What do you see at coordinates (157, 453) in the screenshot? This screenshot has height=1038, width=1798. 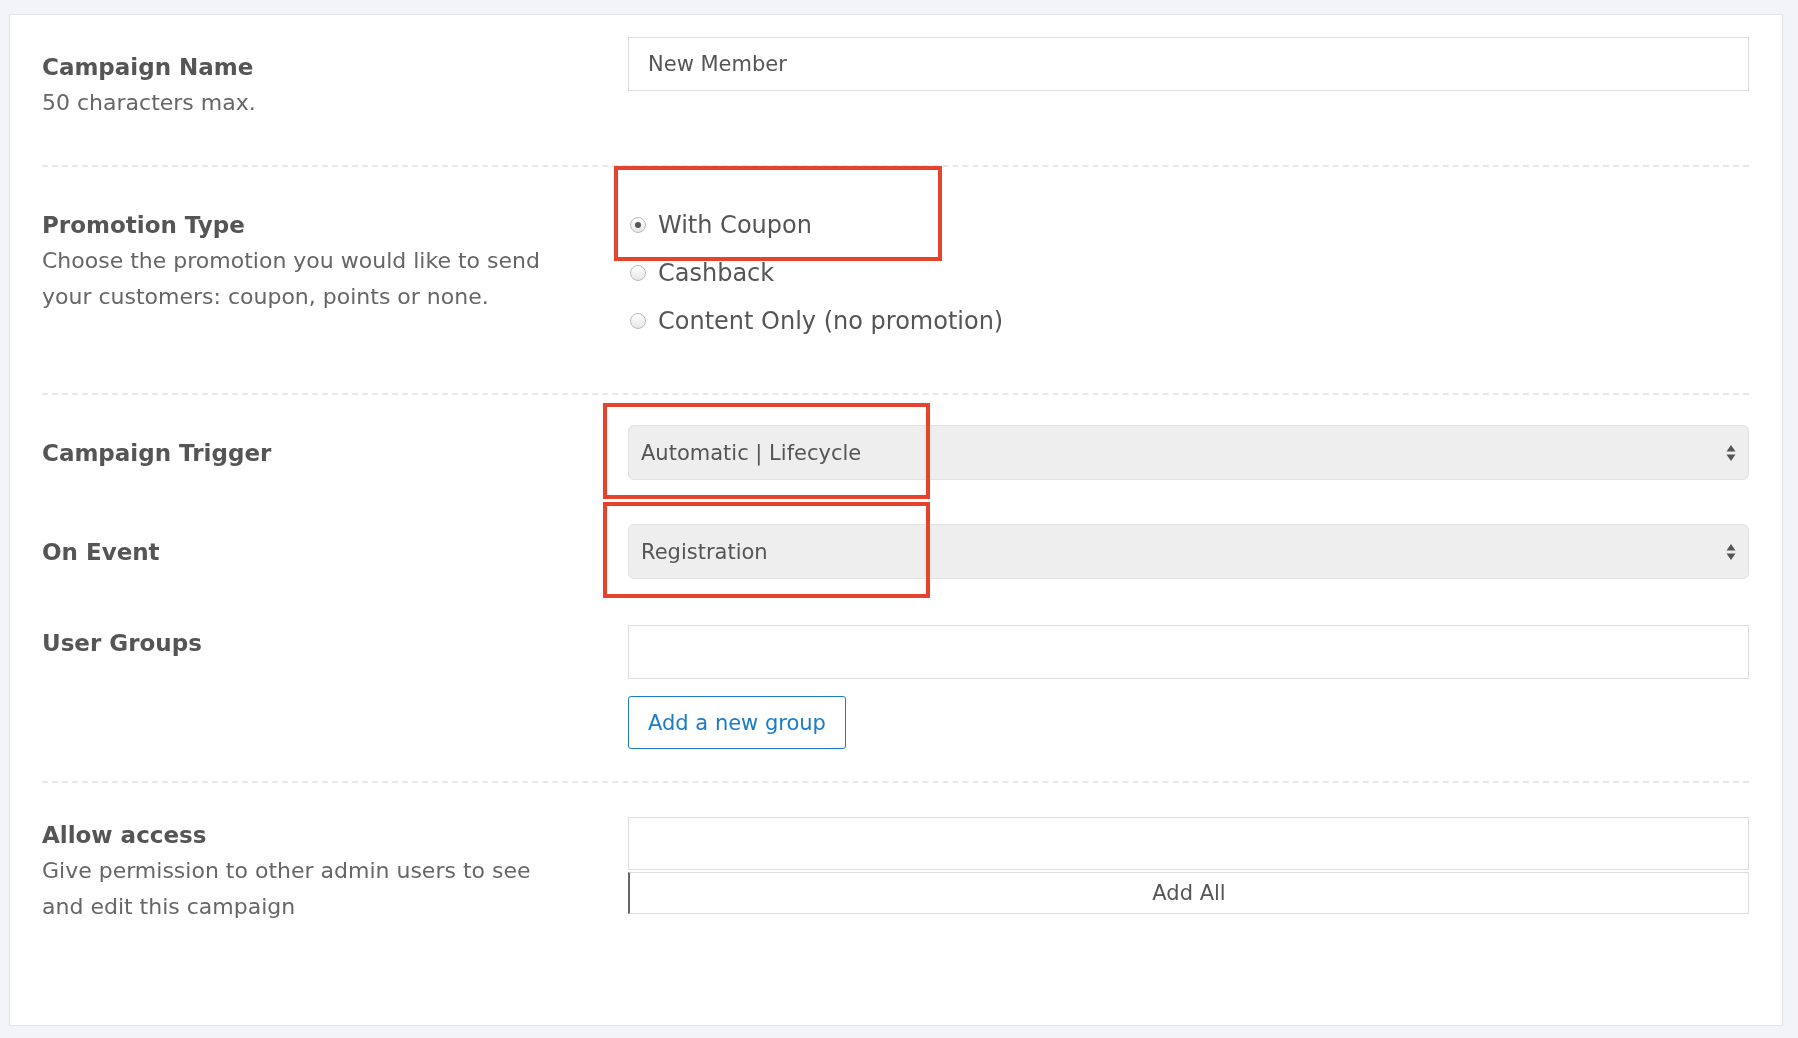 I see `field-label: Campaign Trigger` at bounding box center [157, 453].